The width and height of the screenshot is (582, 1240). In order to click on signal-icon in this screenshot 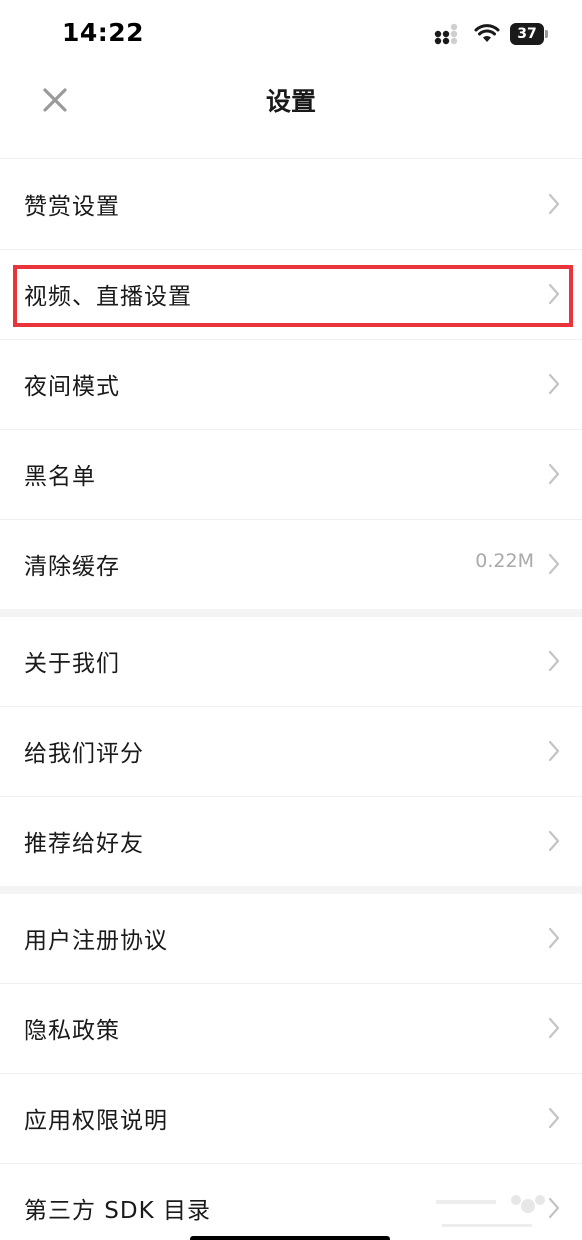, I will do `click(446, 34)`.